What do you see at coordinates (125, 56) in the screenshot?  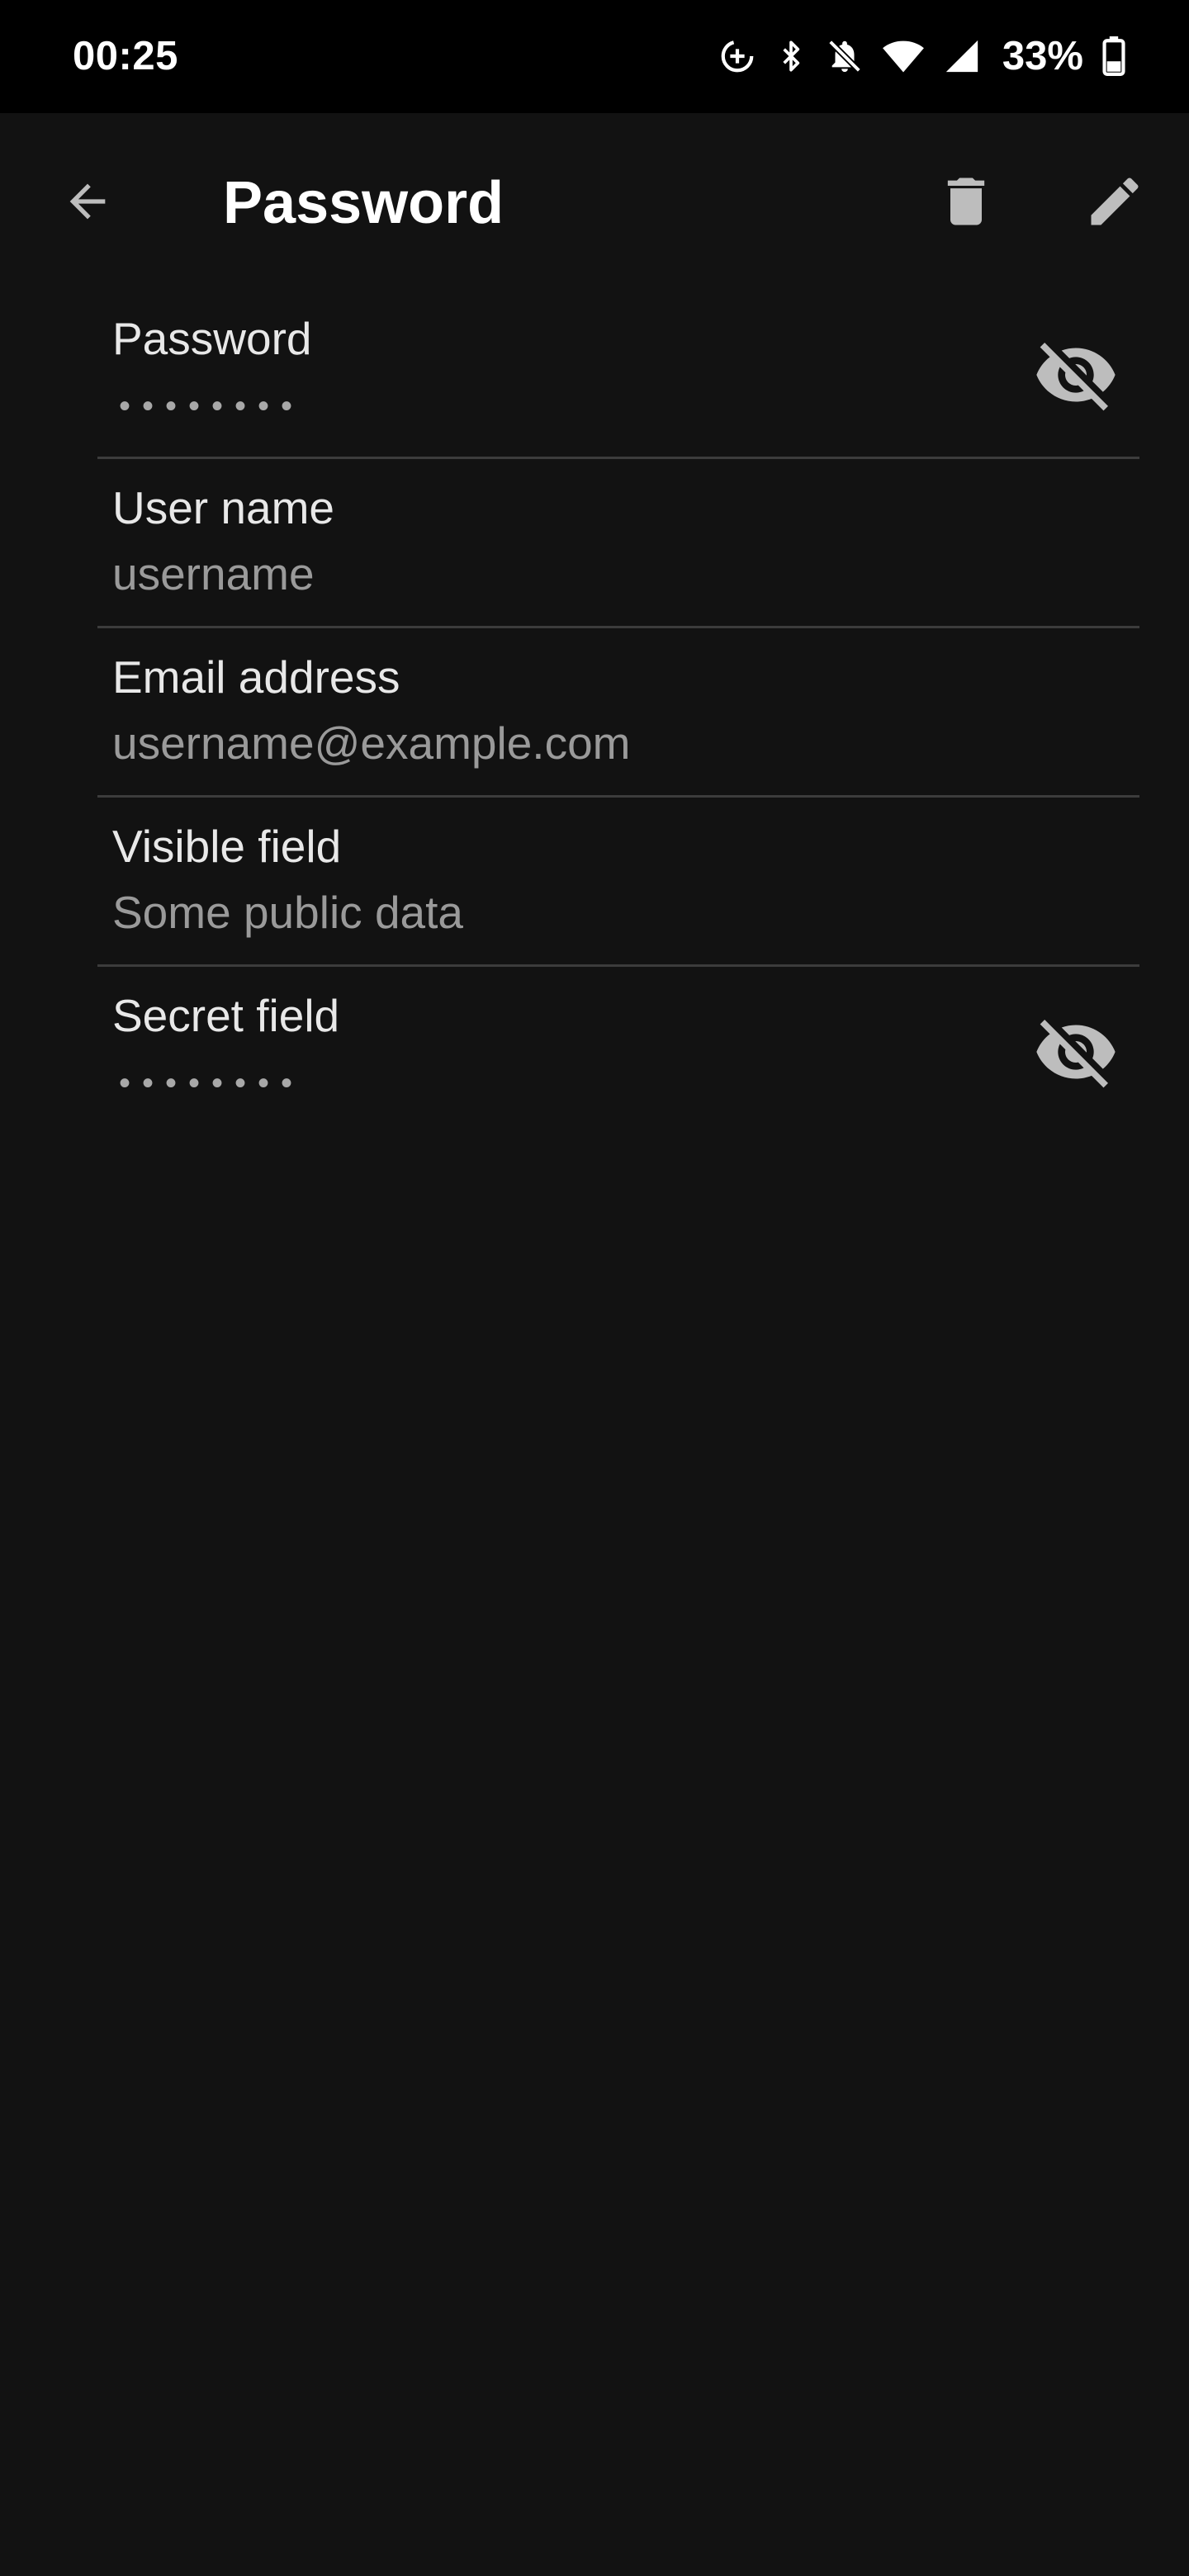 I see `status-time: 00:25` at bounding box center [125, 56].